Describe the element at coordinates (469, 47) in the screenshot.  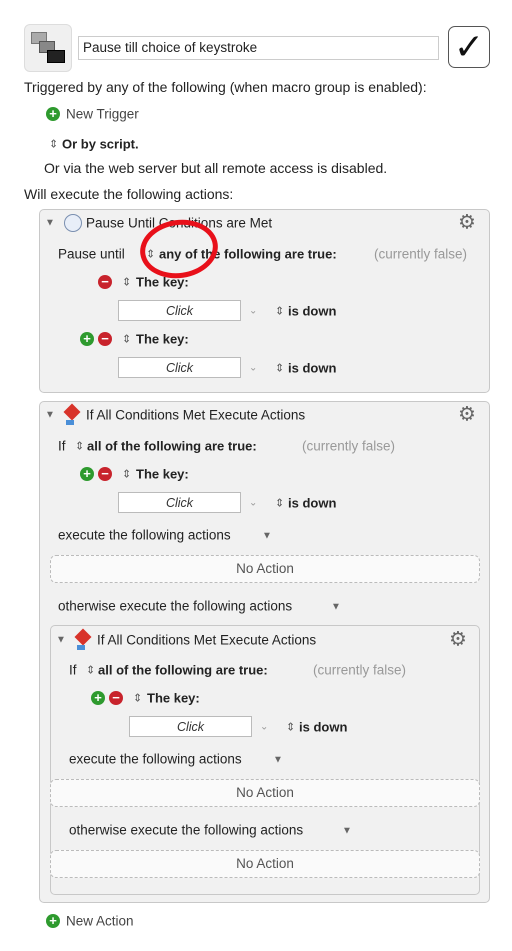
I see `enabled-checkbox: ✓` at that location.